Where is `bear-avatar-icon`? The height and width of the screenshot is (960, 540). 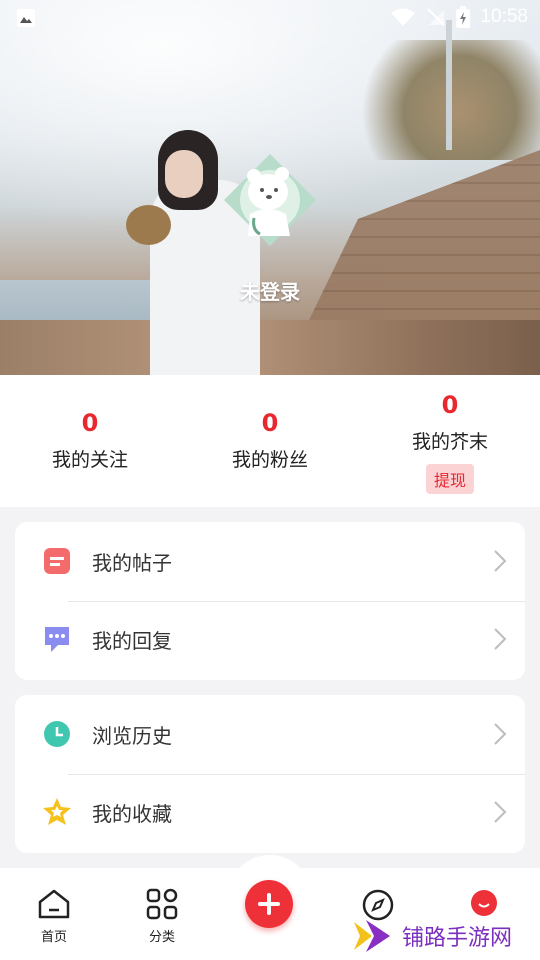 bear-avatar-icon is located at coordinates (270, 200).